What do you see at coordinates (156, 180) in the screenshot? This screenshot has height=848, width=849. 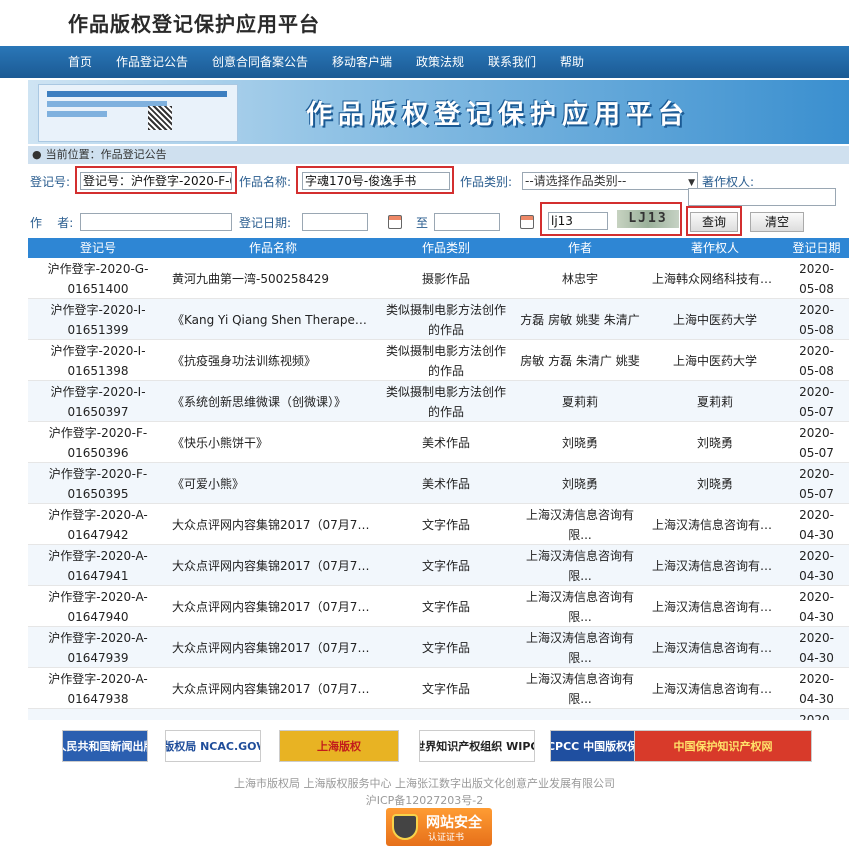 I see `highlight-reg-no` at bounding box center [156, 180].